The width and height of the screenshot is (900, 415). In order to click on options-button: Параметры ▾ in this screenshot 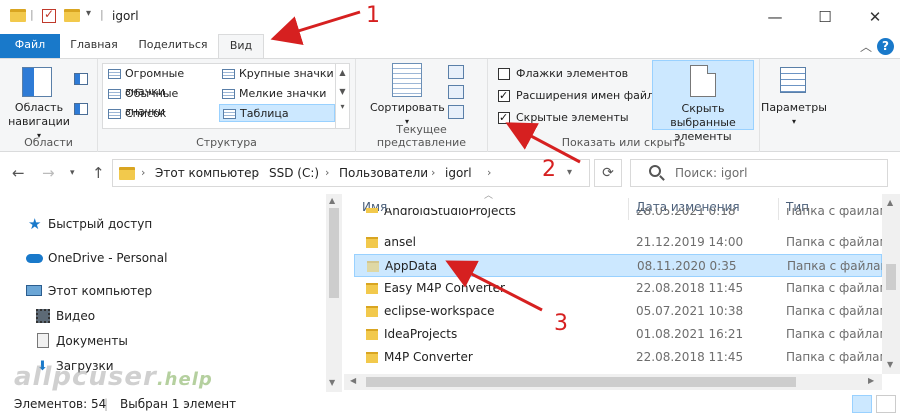, I will do `click(794, 115)`.